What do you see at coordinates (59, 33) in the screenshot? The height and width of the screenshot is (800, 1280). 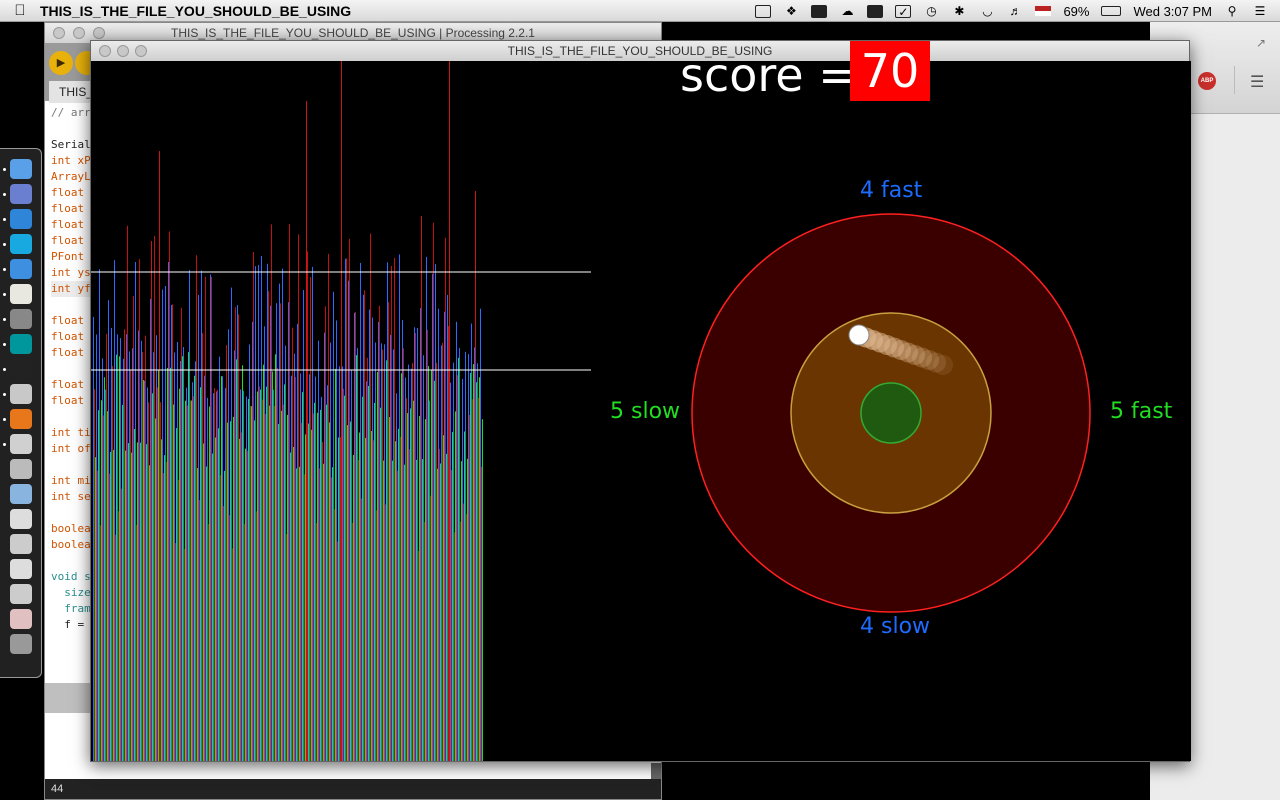 I see `close-button` at bounding box center [59, 33].